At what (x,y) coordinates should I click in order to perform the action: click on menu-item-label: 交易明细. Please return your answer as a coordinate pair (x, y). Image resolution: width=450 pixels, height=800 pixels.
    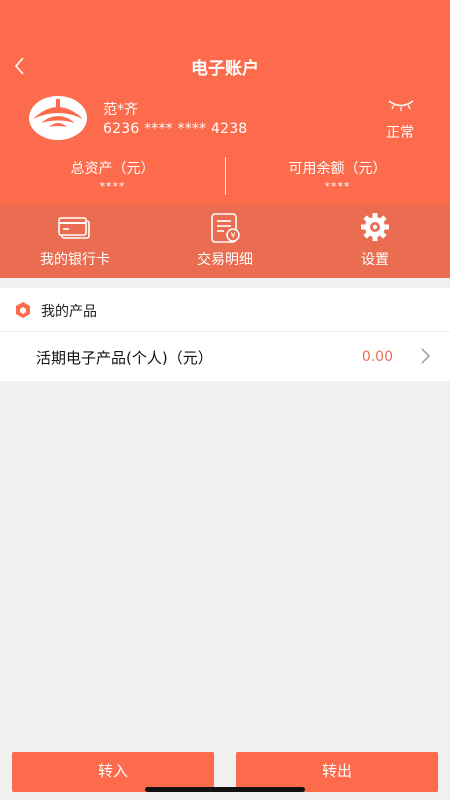
    Looking at the image, I should click on (225, 260).